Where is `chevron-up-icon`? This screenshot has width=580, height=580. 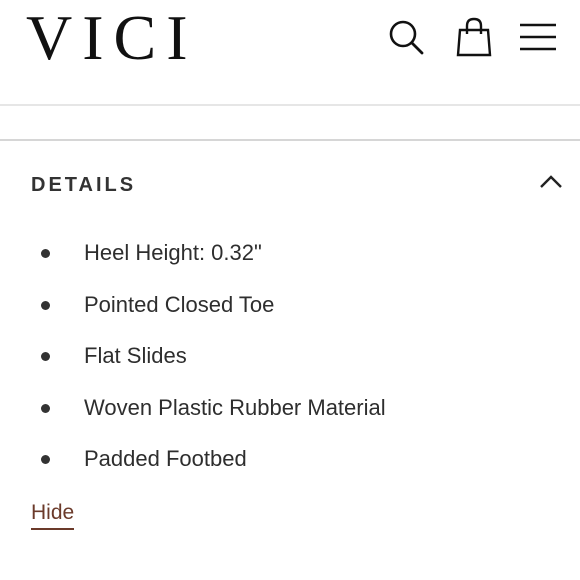 chevron-up-icon is located at coordinates (551, 182).